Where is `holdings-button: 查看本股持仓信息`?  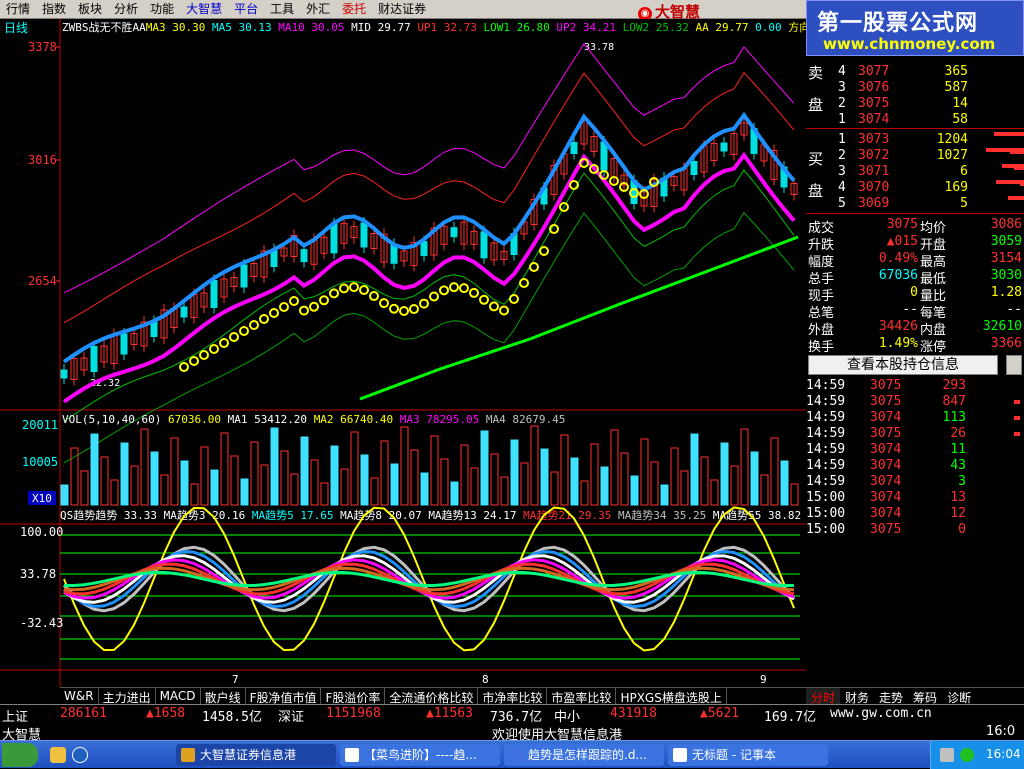
holdings-button: 查看本股持仓信息 is located at coordinates (903, 365).